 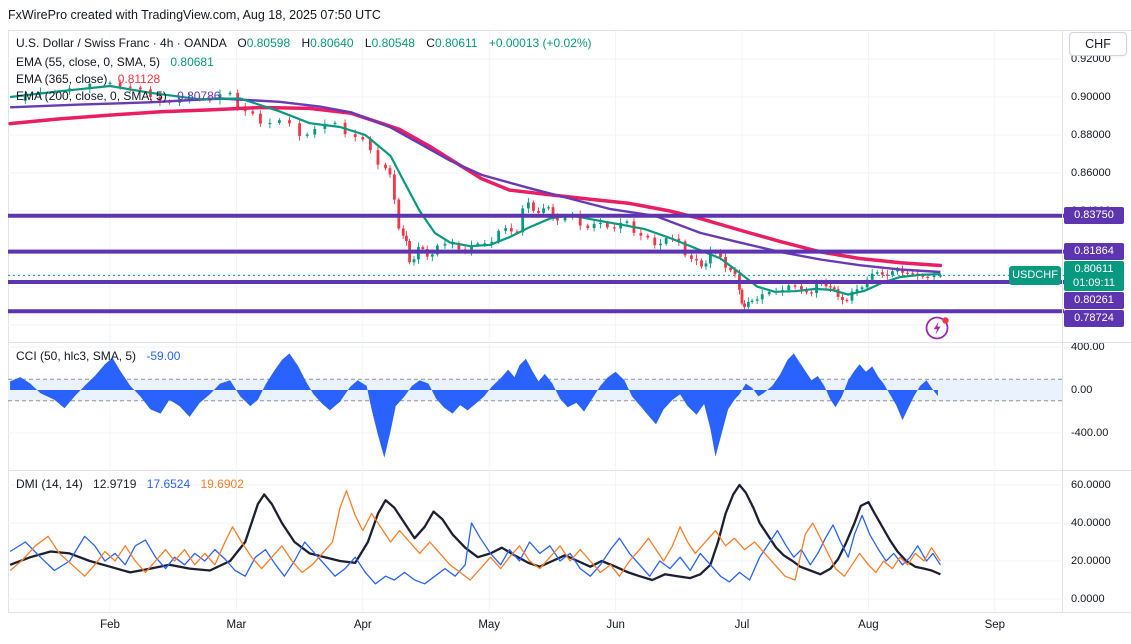 I want to click on cci-legend-row: CCI (50, hlc3, SMA, 5) -59.00, so click(x=98, y=356).